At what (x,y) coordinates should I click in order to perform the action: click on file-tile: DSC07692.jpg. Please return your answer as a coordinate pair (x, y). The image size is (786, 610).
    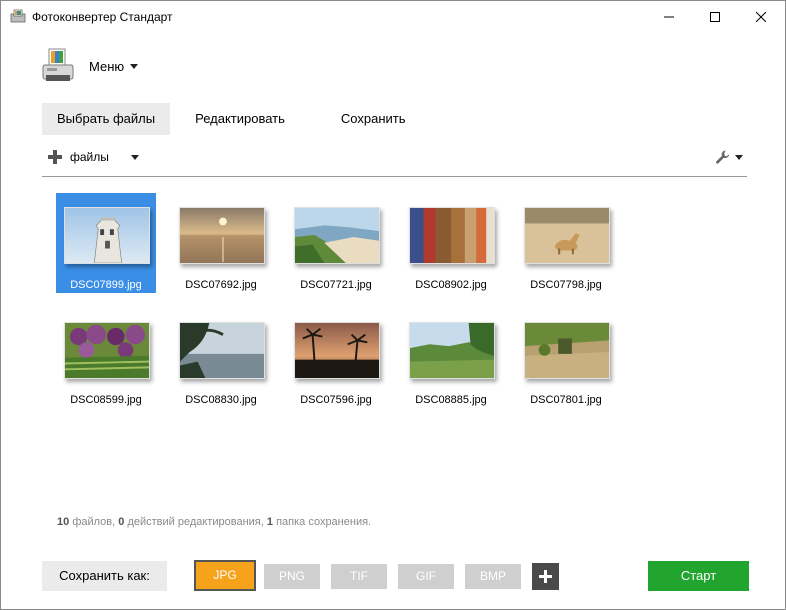
    Looking at the image, I should click on (221, 243).